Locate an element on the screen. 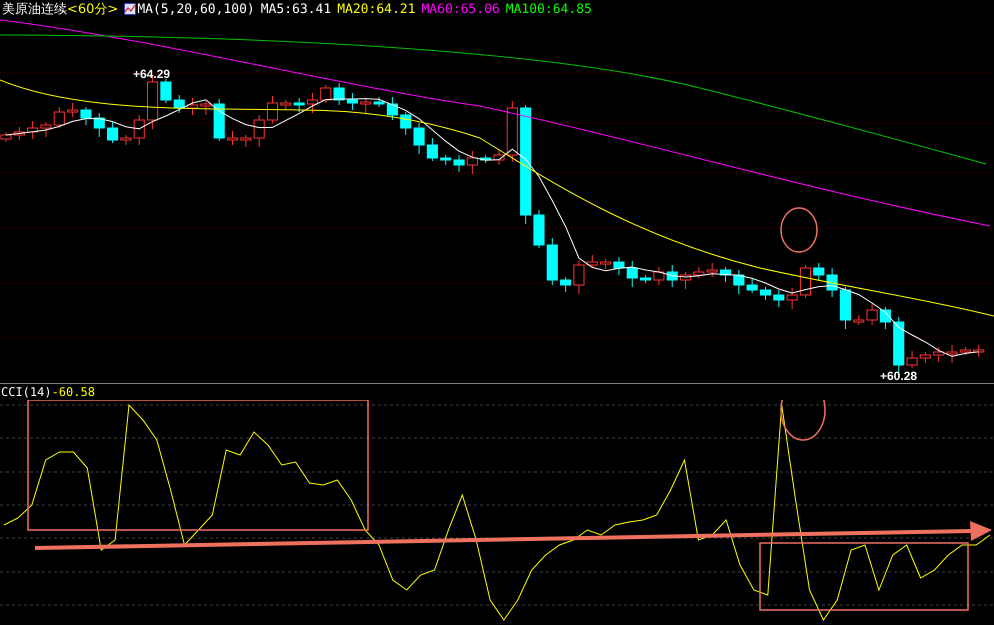 This screenshot has height=625, width=994. low-price-label: +60.28 is located at coordinates (899, 376).